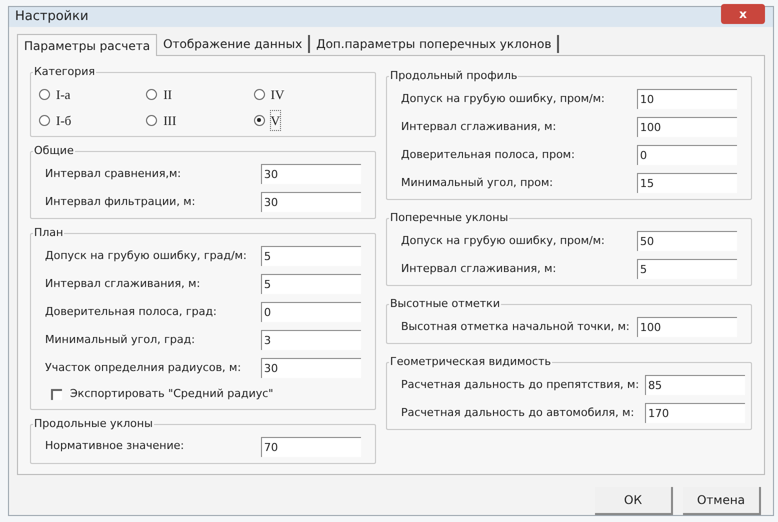 Image resolution: width=778 pixels, height=522 pixels. What do you see at coordinates (687, 183) in the screenshot?
I see `input-field: 15` at bounding box center [687, 183].